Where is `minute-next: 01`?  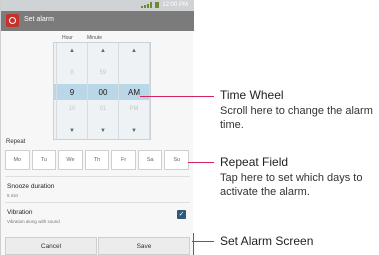 minute-next: 01 is located at coordinates (103, 109).